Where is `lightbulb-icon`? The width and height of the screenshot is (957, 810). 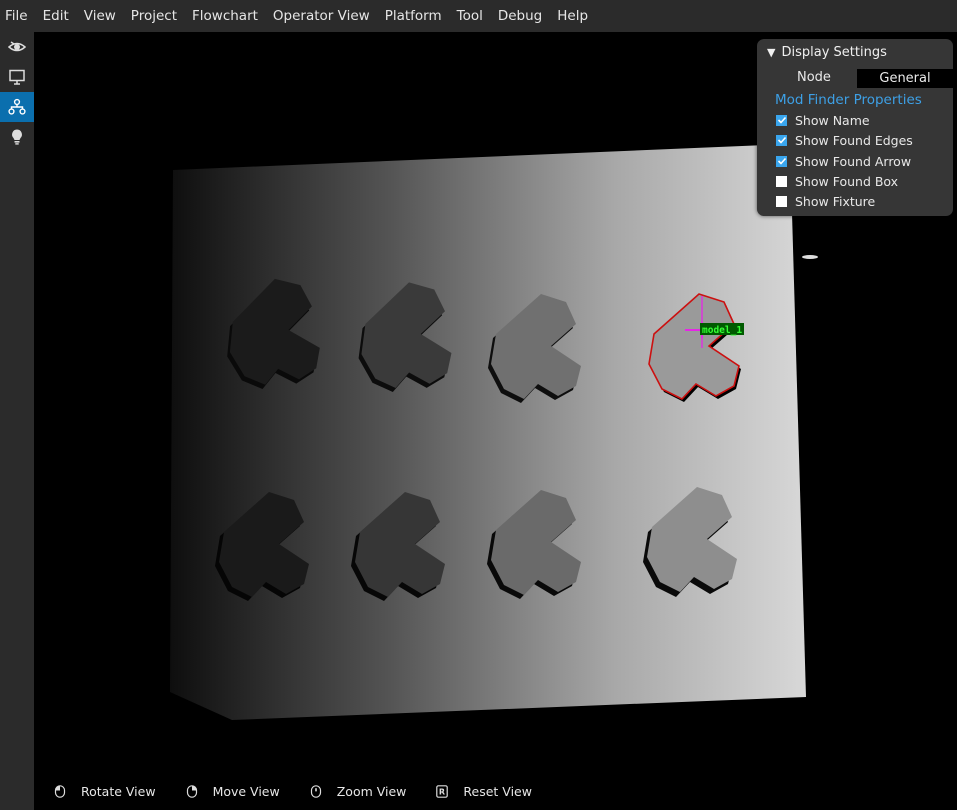
lightbulb-icon is located at coordinates (17, 137).